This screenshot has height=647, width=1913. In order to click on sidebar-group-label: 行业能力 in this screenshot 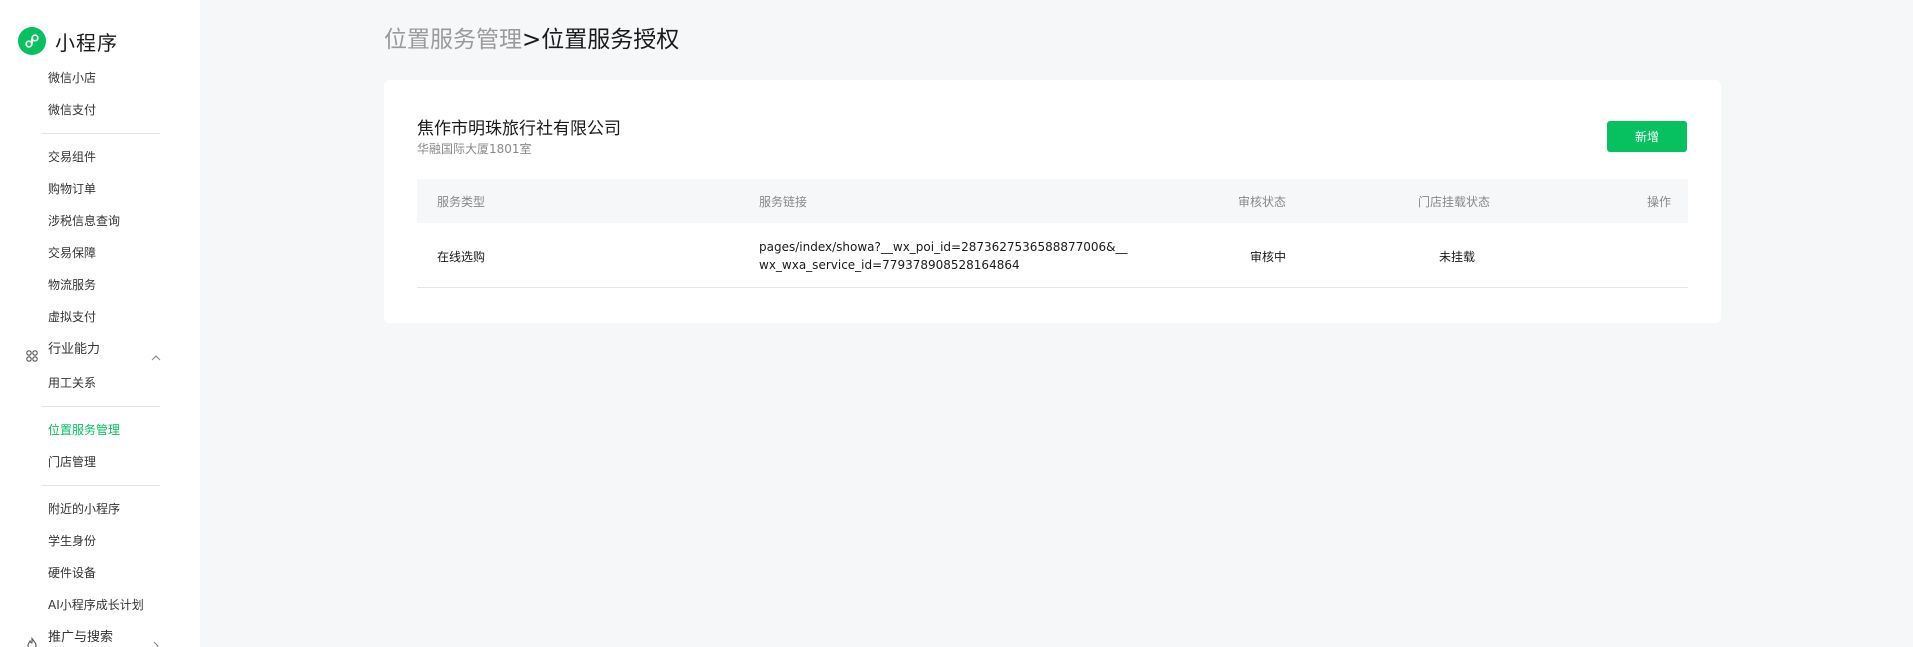, I will do `click(74, 349)`.